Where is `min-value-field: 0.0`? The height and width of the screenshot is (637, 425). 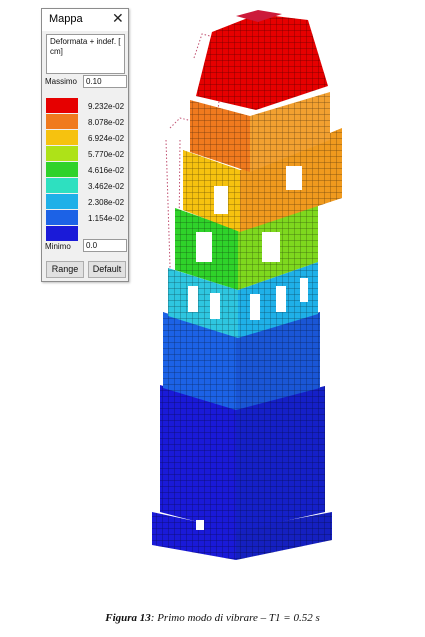
min-value-field: 0.0 is located at coordinates (105, 245).